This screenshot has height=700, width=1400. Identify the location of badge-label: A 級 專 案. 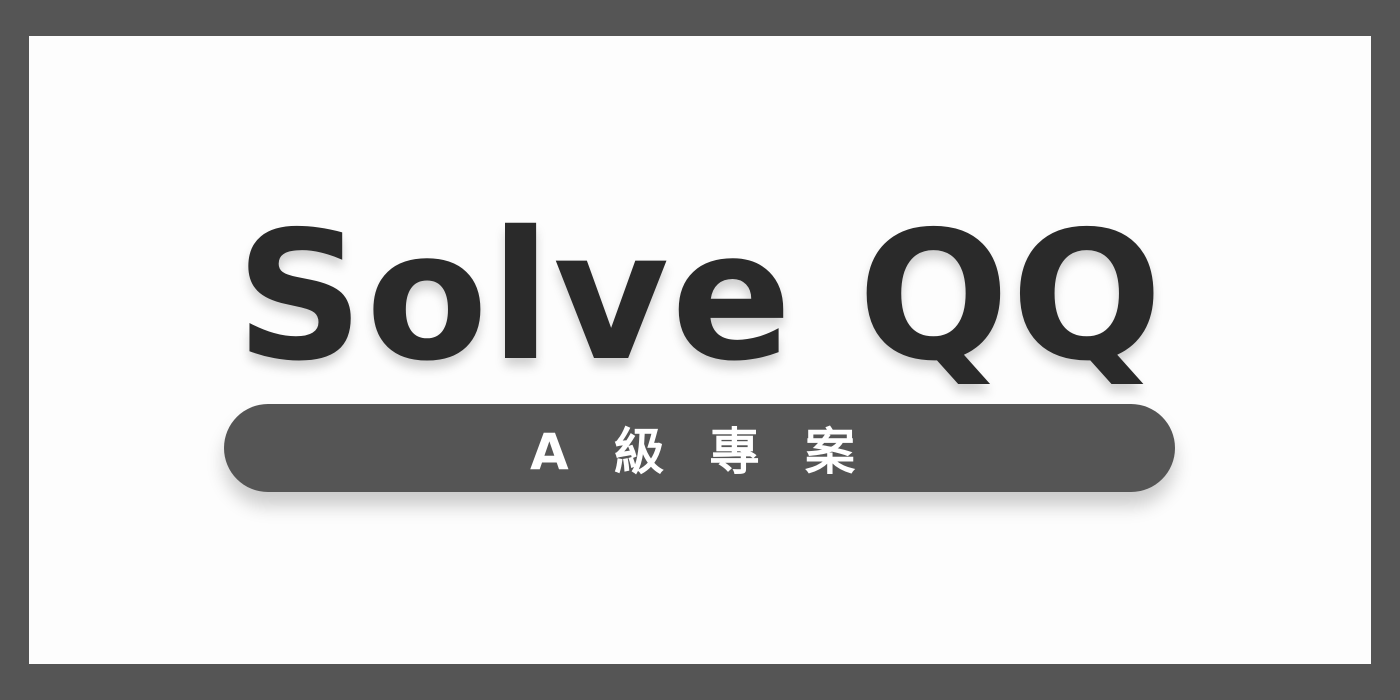
(699, 452).